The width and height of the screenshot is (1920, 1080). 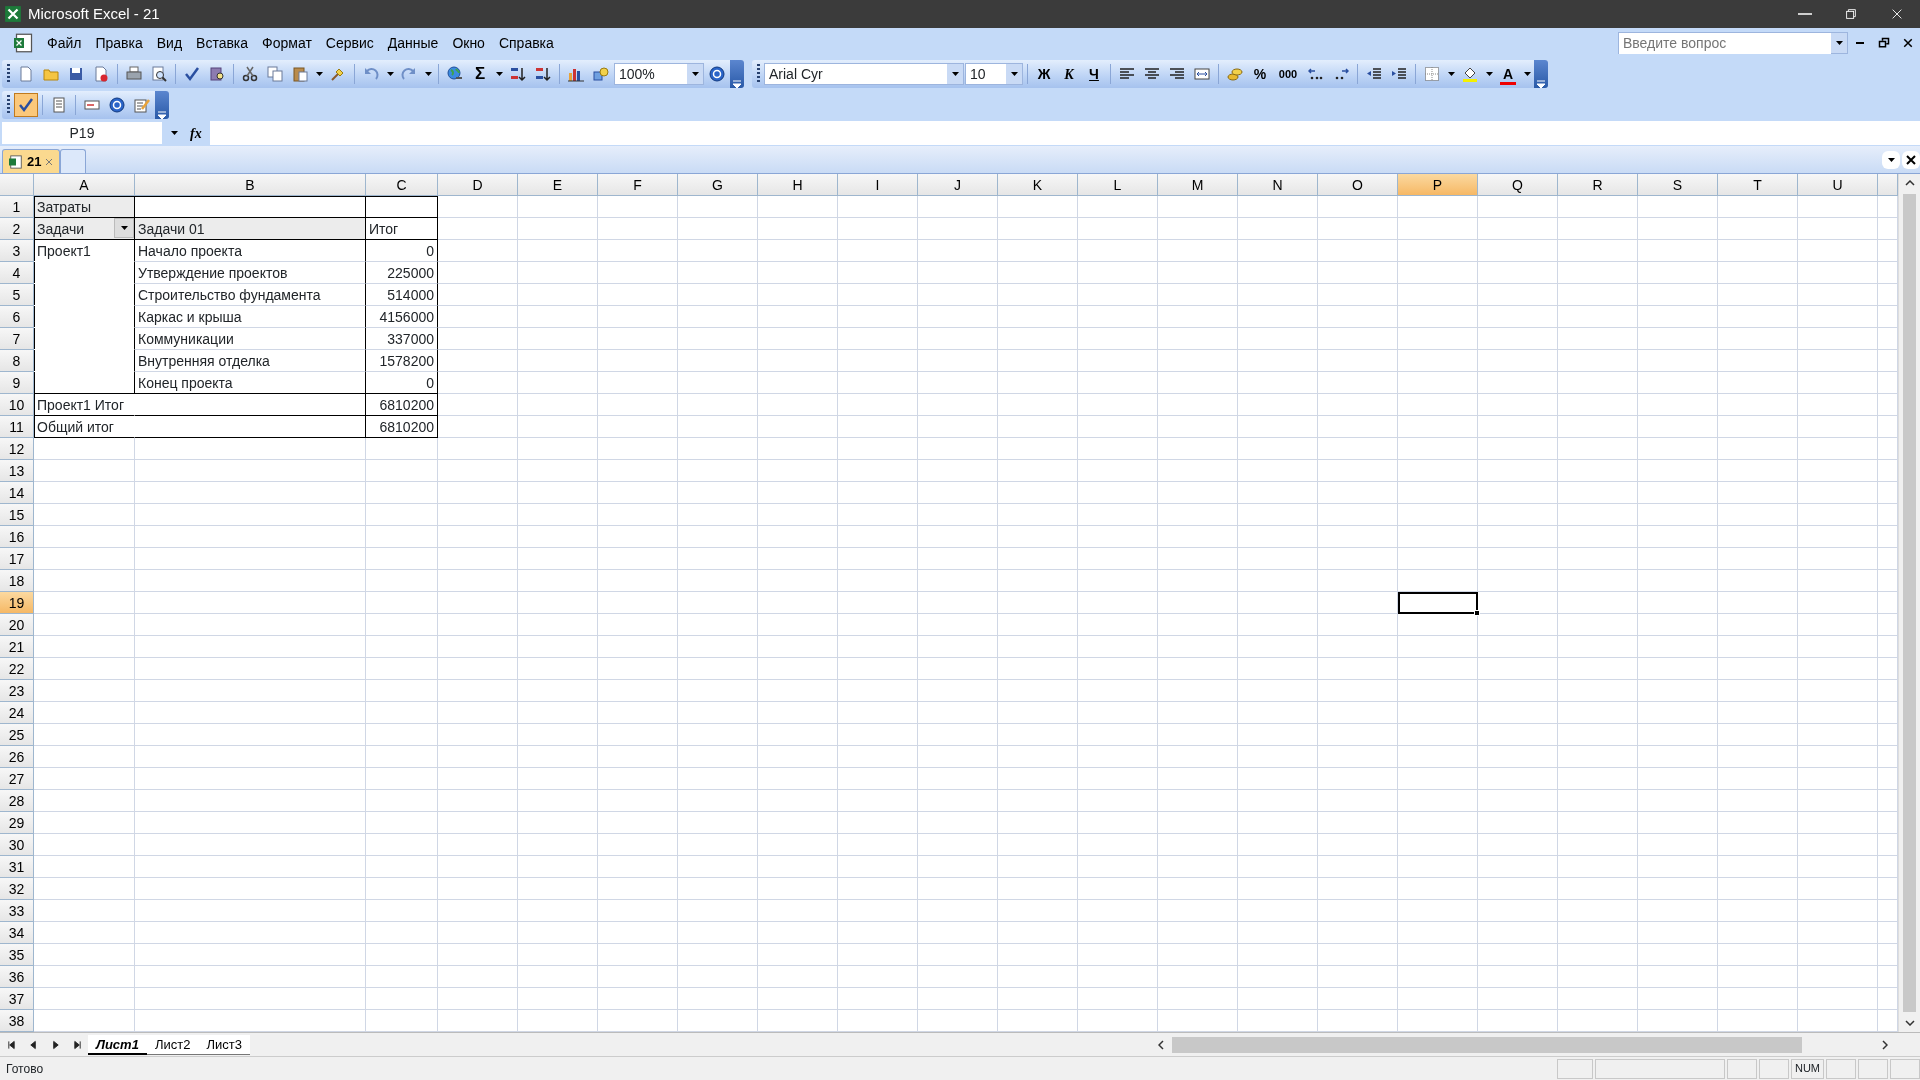 I want to click on function-button: fx, so click(x=196, y=133).